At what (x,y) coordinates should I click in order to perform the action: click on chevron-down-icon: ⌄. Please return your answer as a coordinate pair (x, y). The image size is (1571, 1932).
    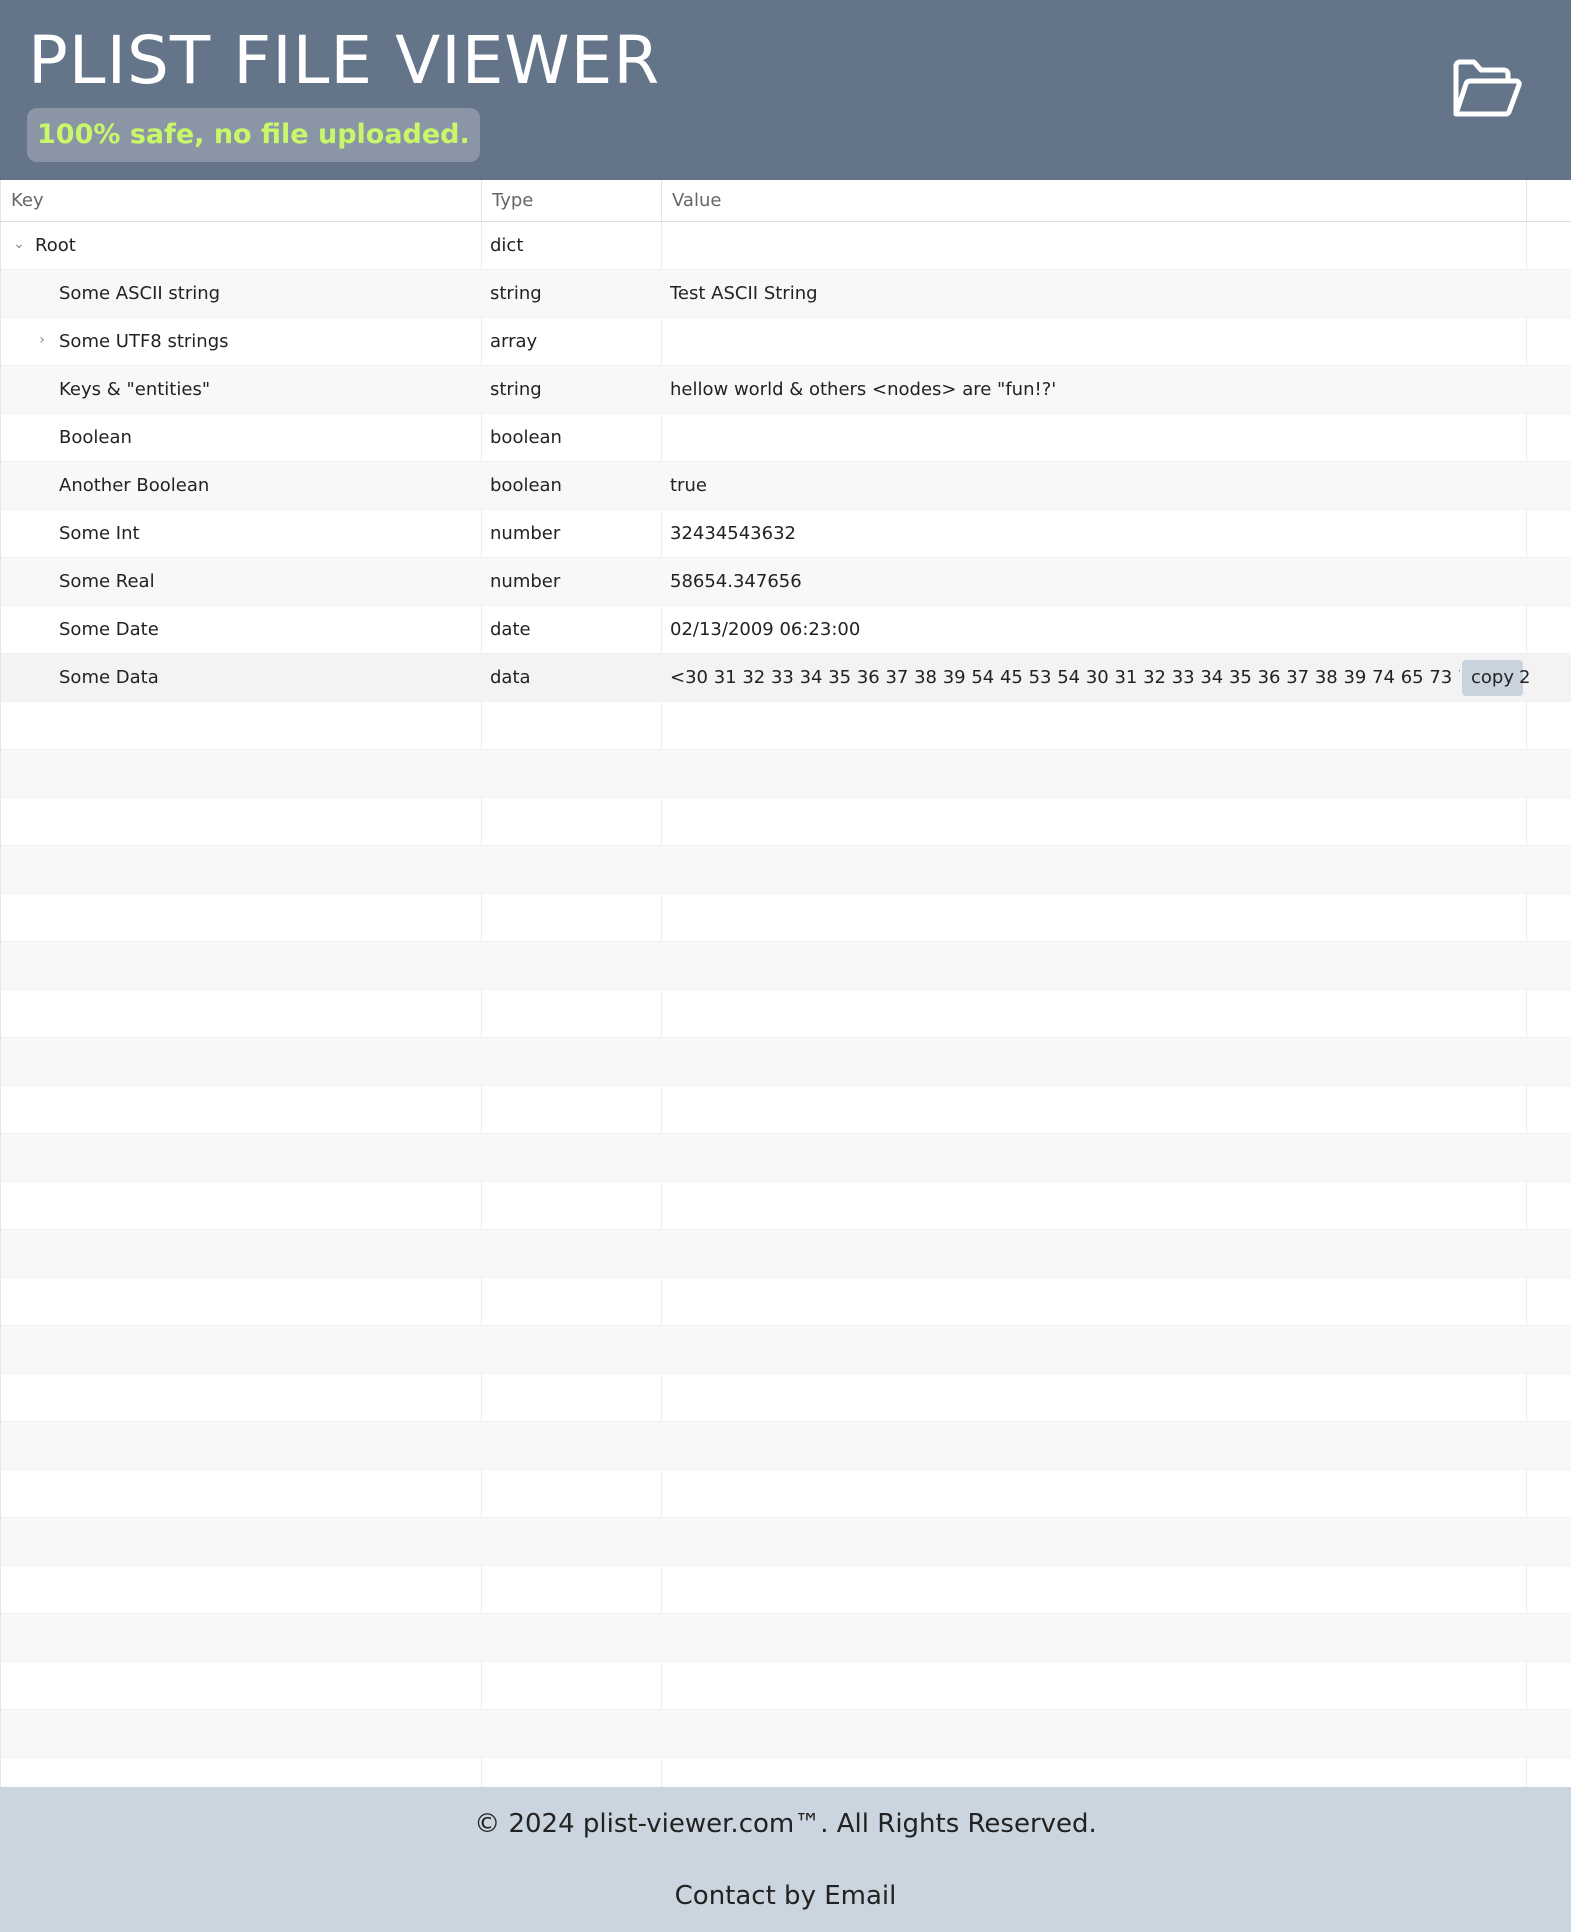
    Looking at the image, I should click on (19, 246).